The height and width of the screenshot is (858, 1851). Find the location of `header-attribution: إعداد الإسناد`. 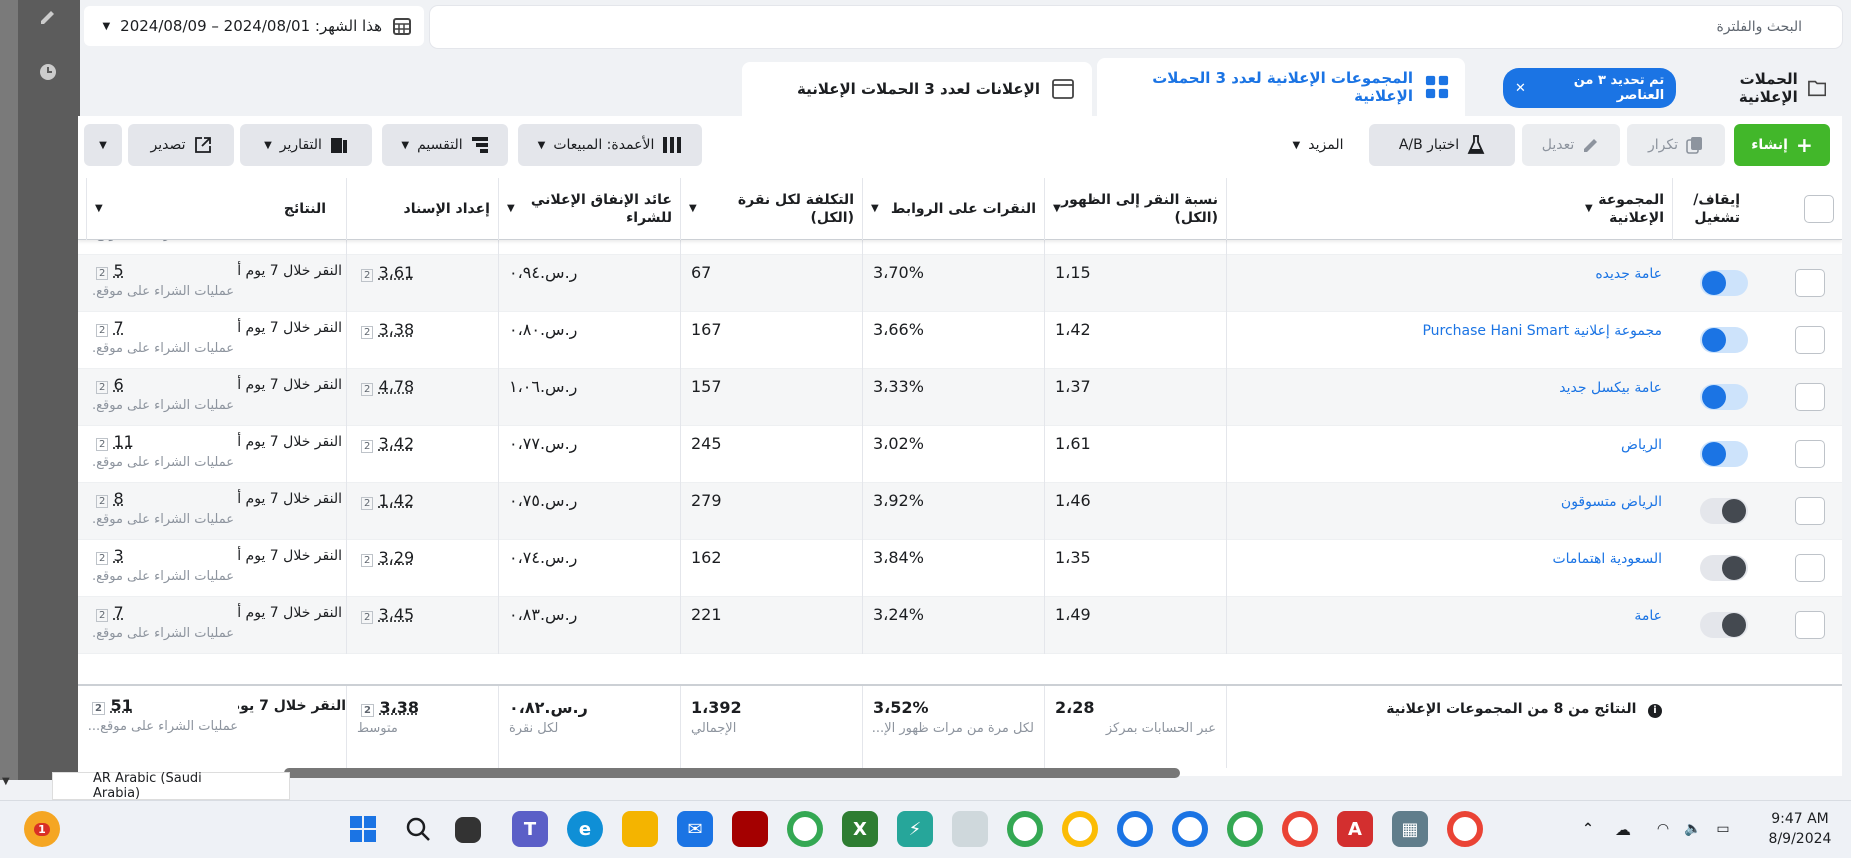

header-attribution: إعداد الإسناد is located at coordinates (422, 209).